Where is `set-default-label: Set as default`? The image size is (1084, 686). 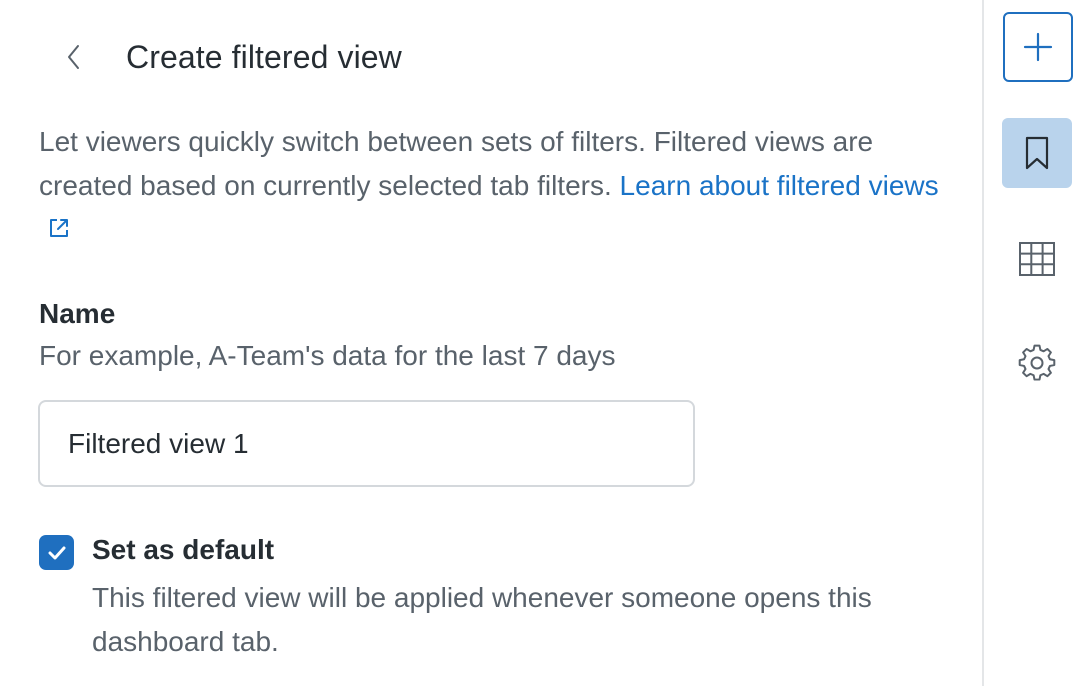
set-default-label: Set as default is located at coordinates (183, 550).